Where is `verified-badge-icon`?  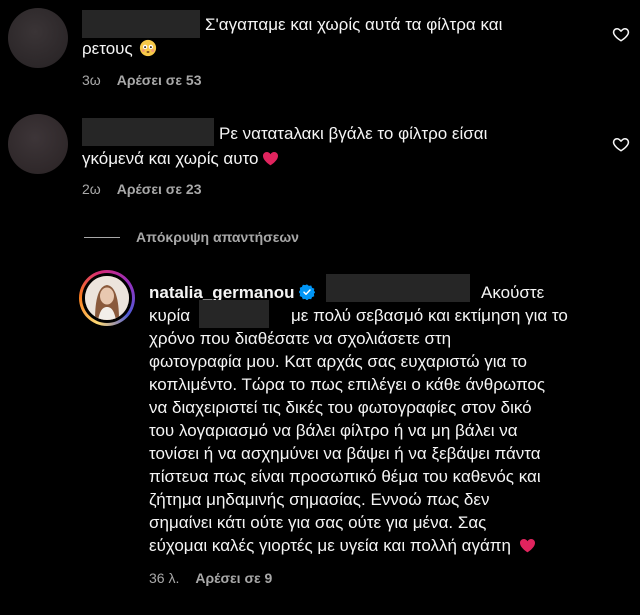 verified-badge-icon is located at coordinates (306, 292).